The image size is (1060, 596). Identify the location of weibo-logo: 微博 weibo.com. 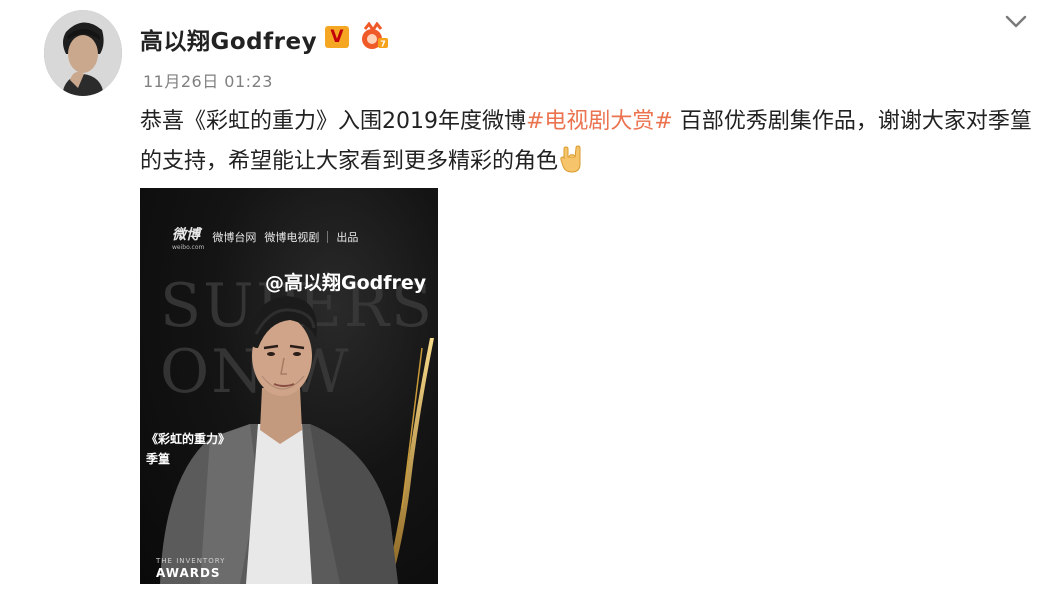
(188, 237).